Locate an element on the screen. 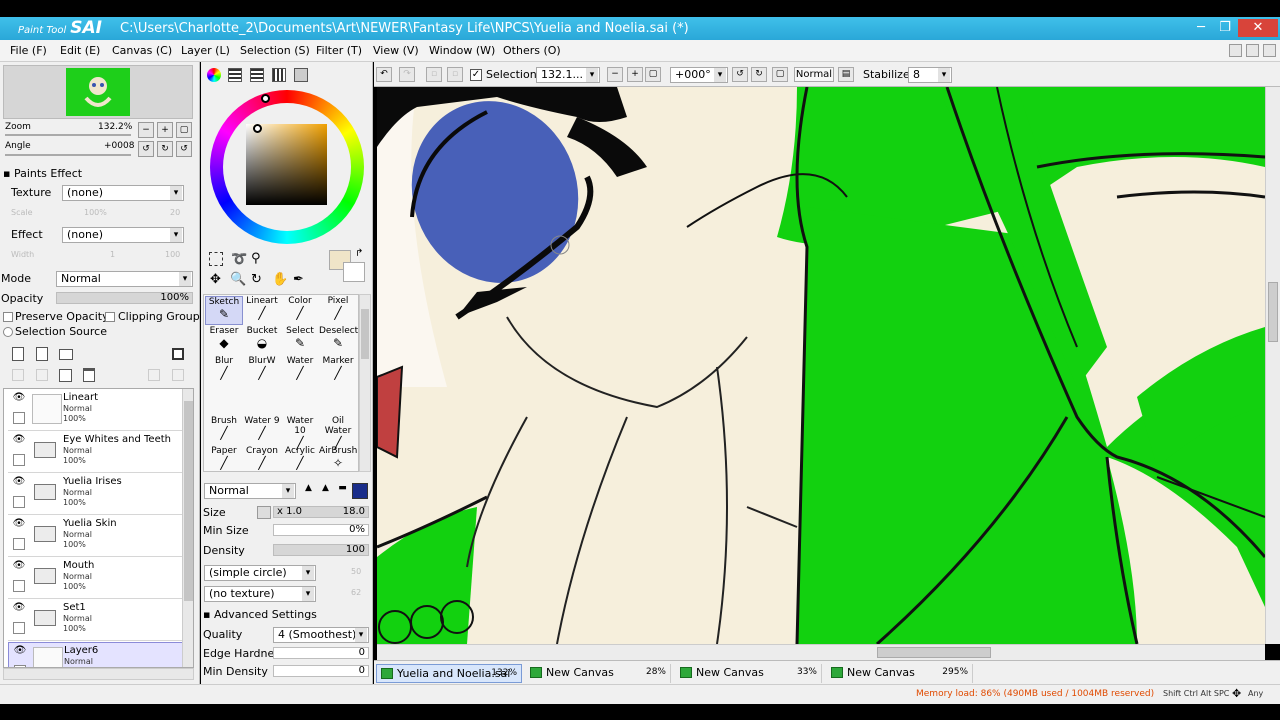 The height and width of the screenshot is (720, 1280). size-slider: x 1.0 18.0 is located at coordinates (321, 512).